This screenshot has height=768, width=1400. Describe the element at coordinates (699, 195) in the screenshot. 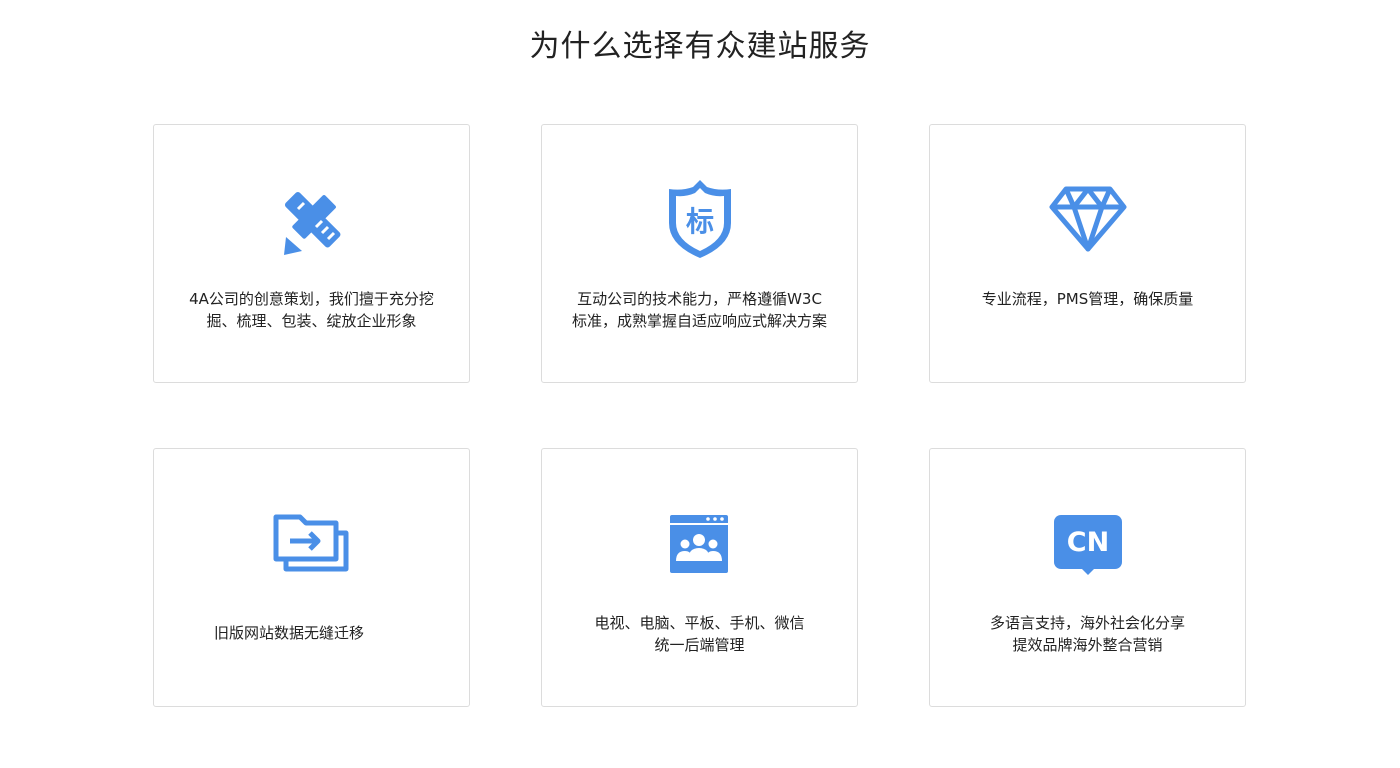

I see `standard-shield-icon: 标` at that location.